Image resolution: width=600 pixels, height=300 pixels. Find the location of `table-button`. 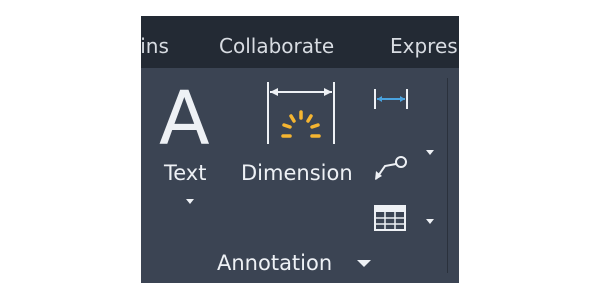

table-button is located at coordinates (391, 218).